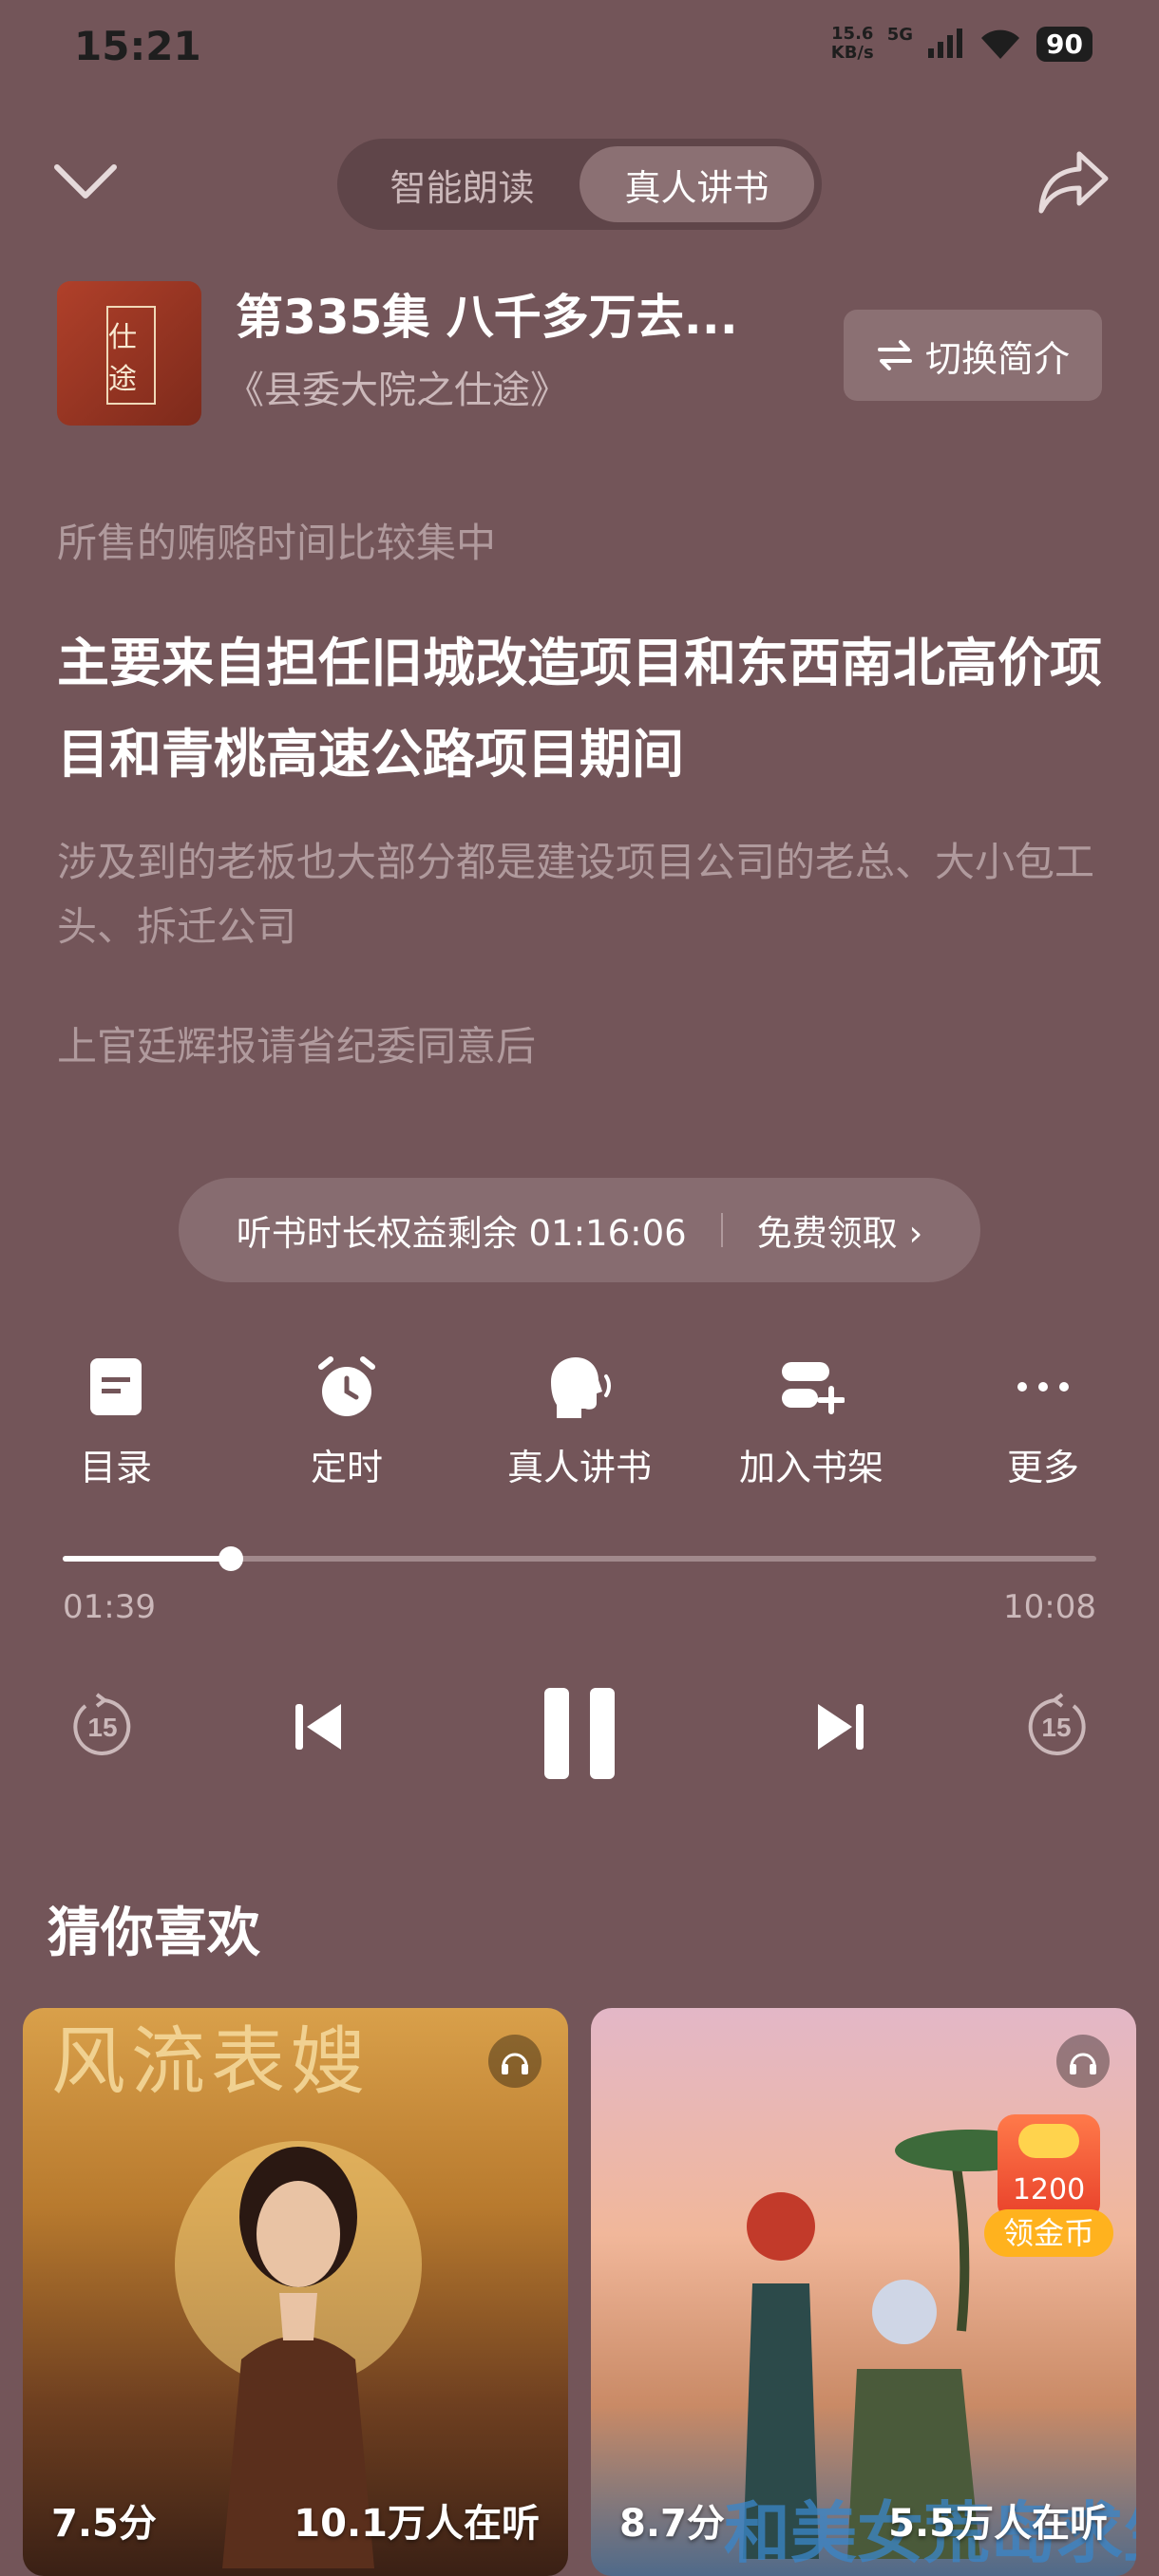  I want to click on speaking-head-icon, so click(580, 1387).